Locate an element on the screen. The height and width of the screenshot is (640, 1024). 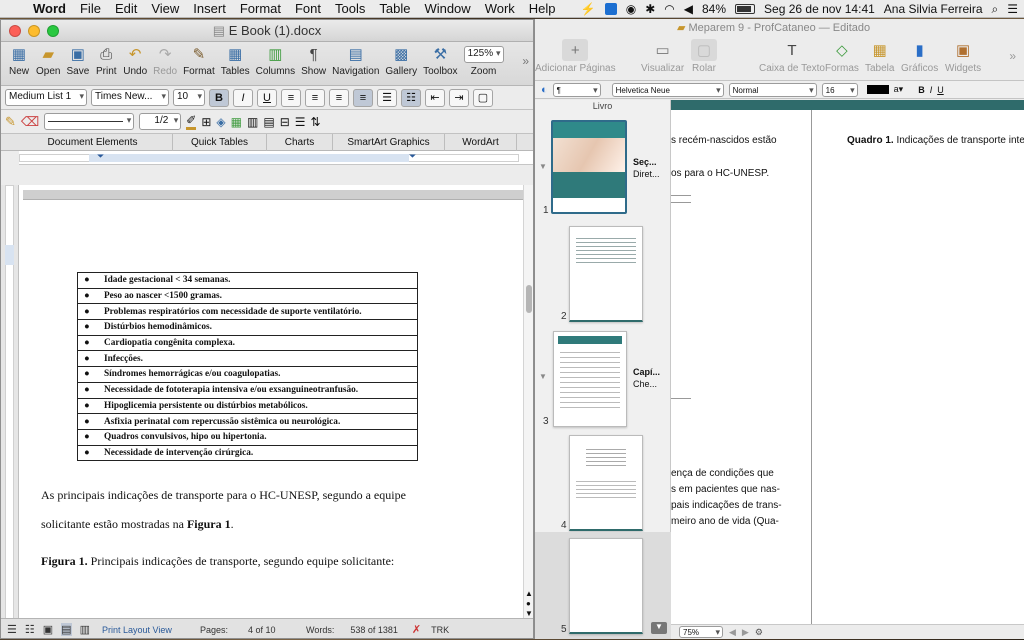
font-size-select: 10 is located at coordinates (189, 97).